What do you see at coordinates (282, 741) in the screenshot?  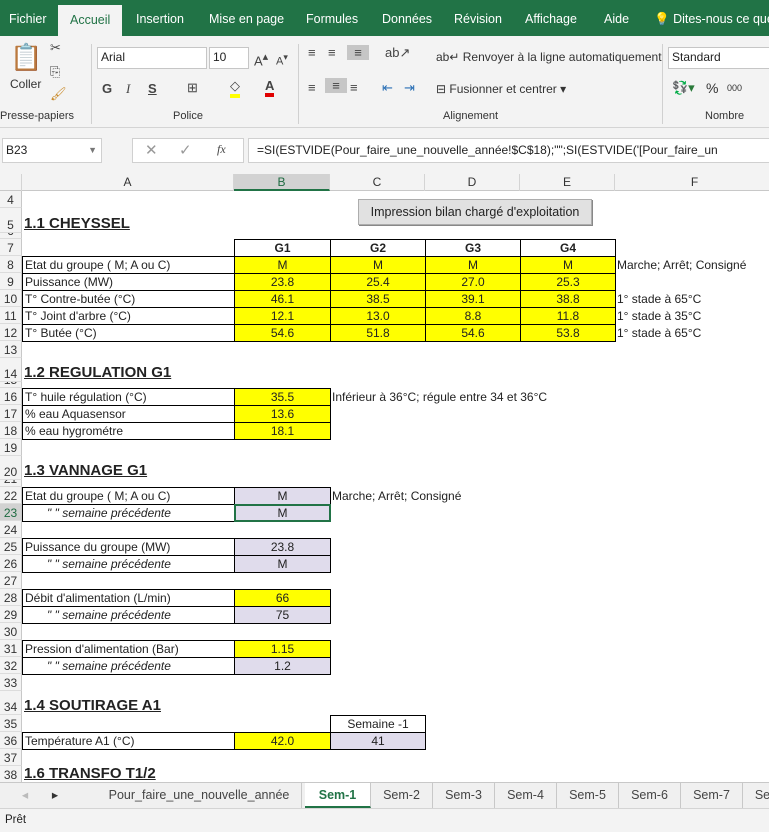 I see `cell-B36: 42.0` at bounding box center [282, 741].